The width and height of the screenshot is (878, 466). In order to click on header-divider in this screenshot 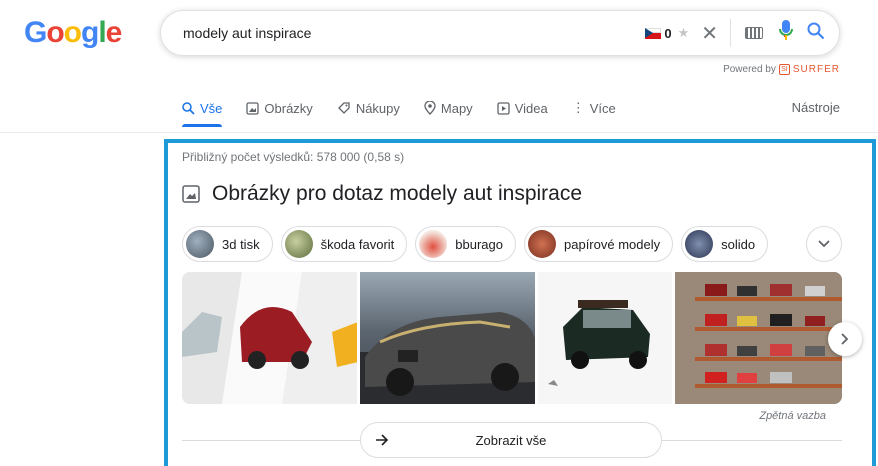, I will do `click(439, 132)`.